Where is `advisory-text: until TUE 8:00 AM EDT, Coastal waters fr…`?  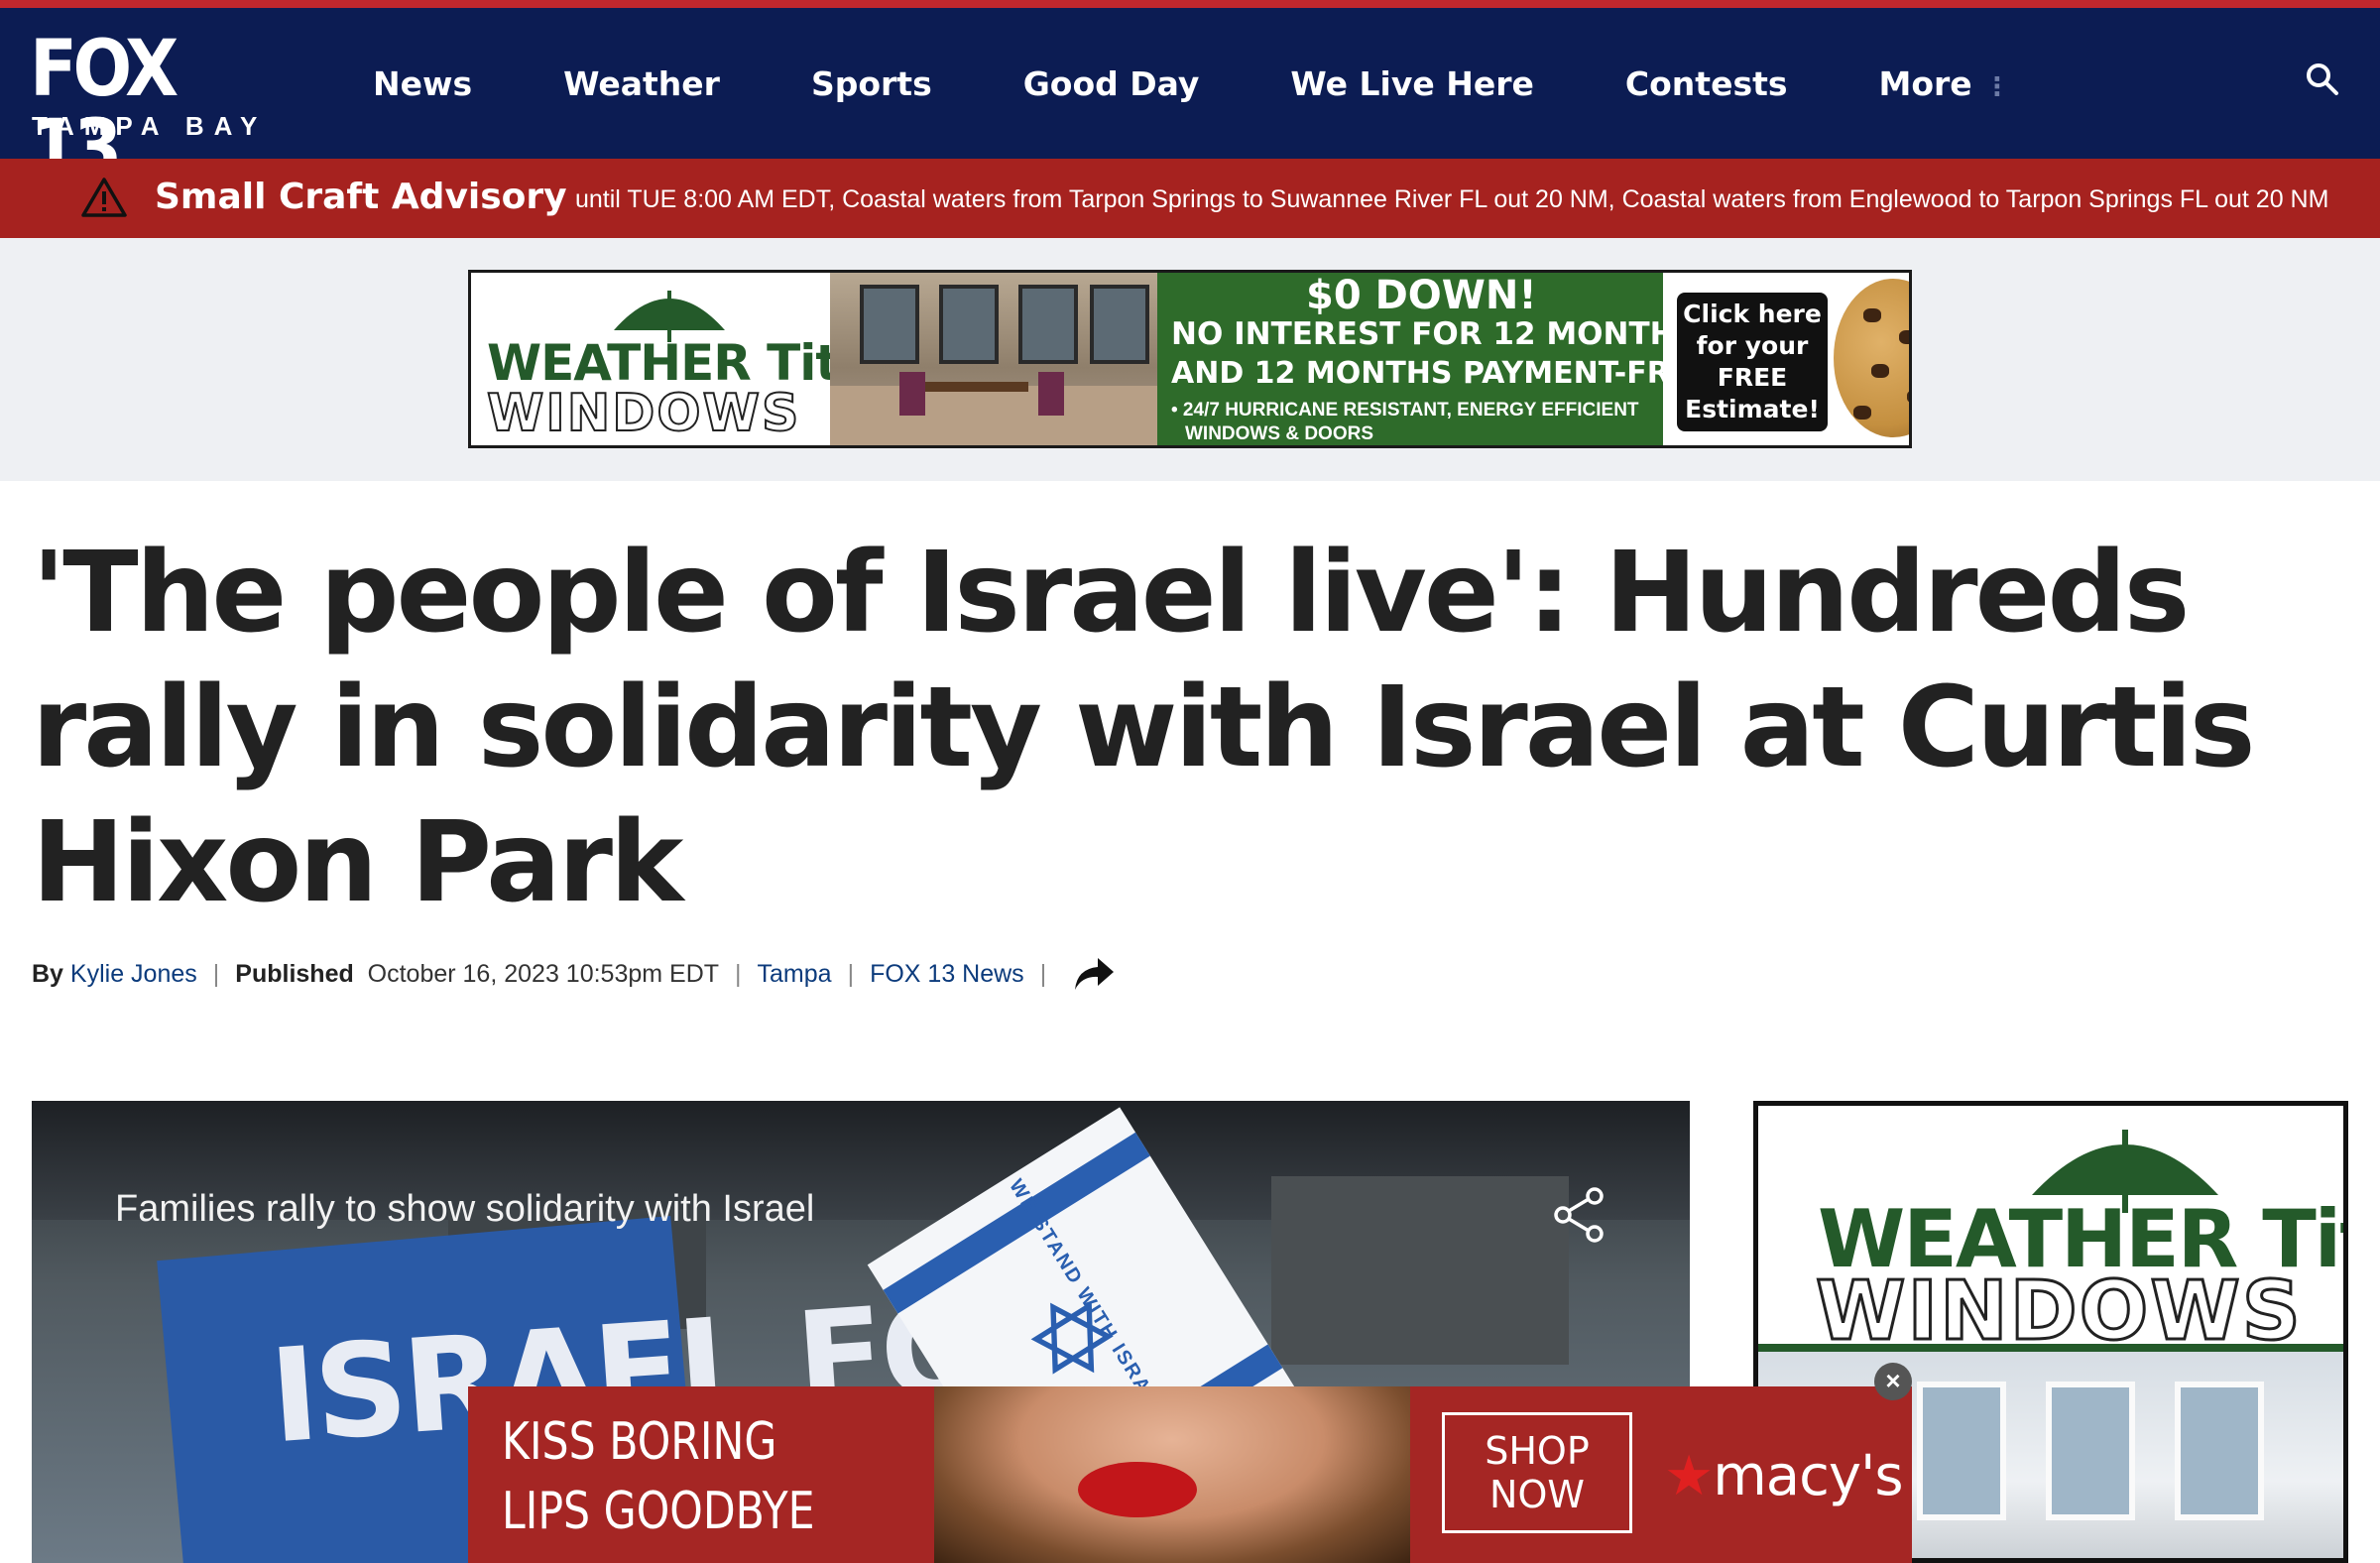 advisory-text: until TUE 8:00 AM EDT, Coastal waters fr… is located at coordinates (1452, 199).